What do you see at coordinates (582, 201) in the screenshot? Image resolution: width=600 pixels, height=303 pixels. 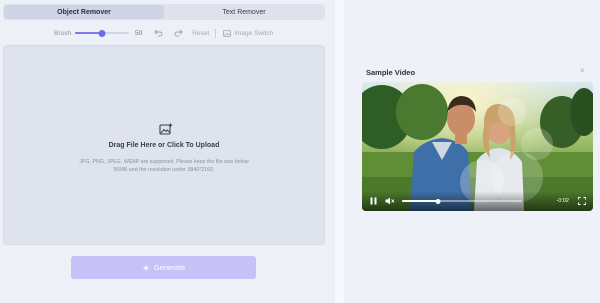 I see `fullscreen-icon` at bounding box center [582, 201].